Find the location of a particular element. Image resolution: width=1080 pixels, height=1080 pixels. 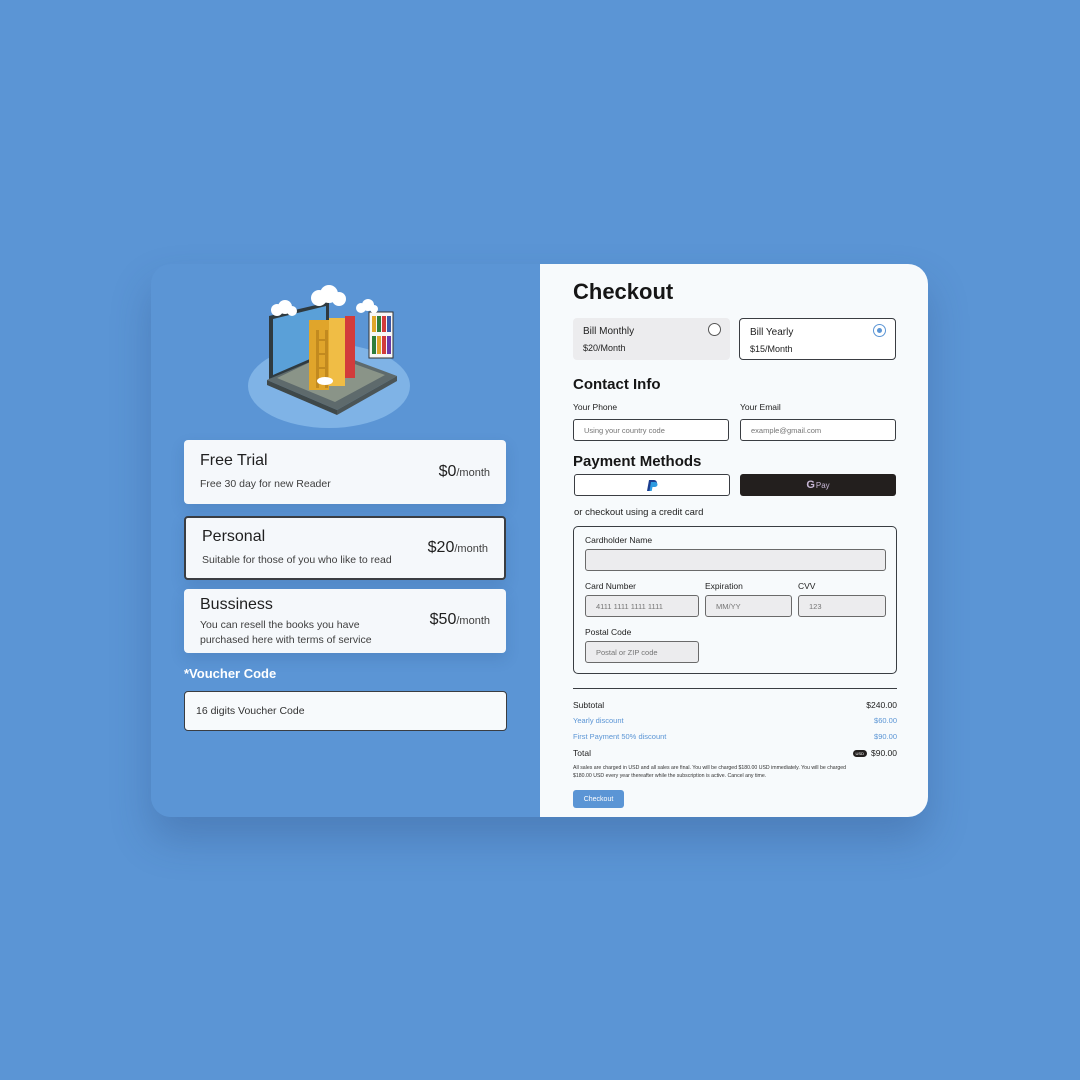

email-input is located at coordinates (818, 430).